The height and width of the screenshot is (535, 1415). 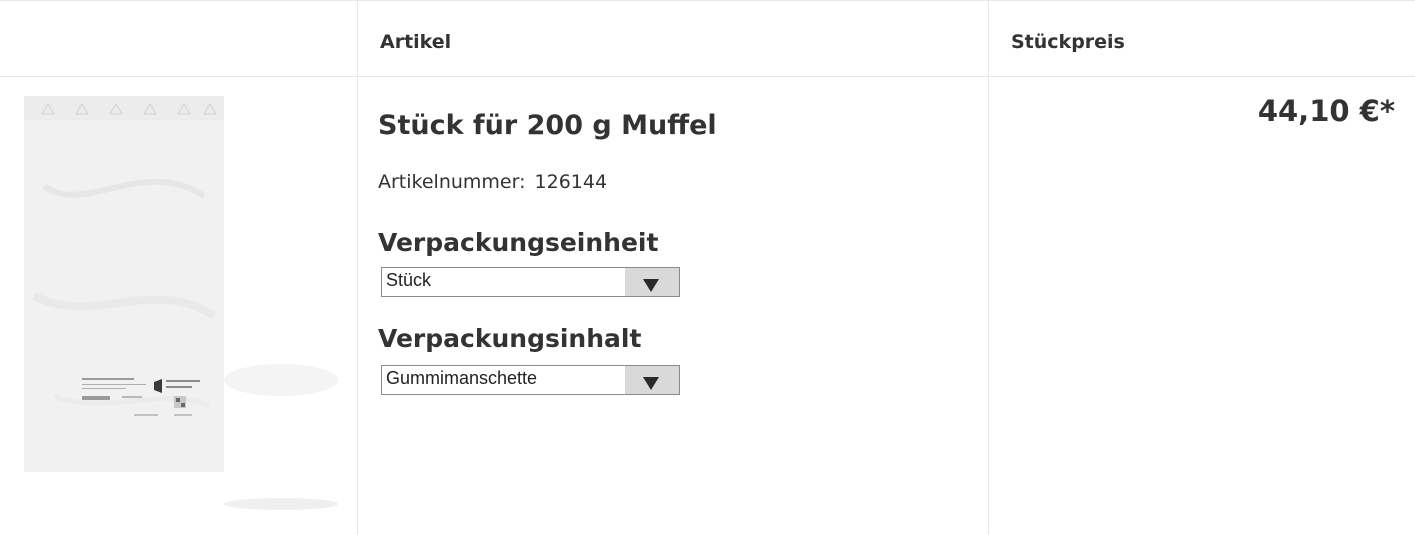 What do you see at coordinates (1068, 42) in the screenshot?
I see `header-stueckpreis: Stückpreis` at bounding box center [1068, 42].